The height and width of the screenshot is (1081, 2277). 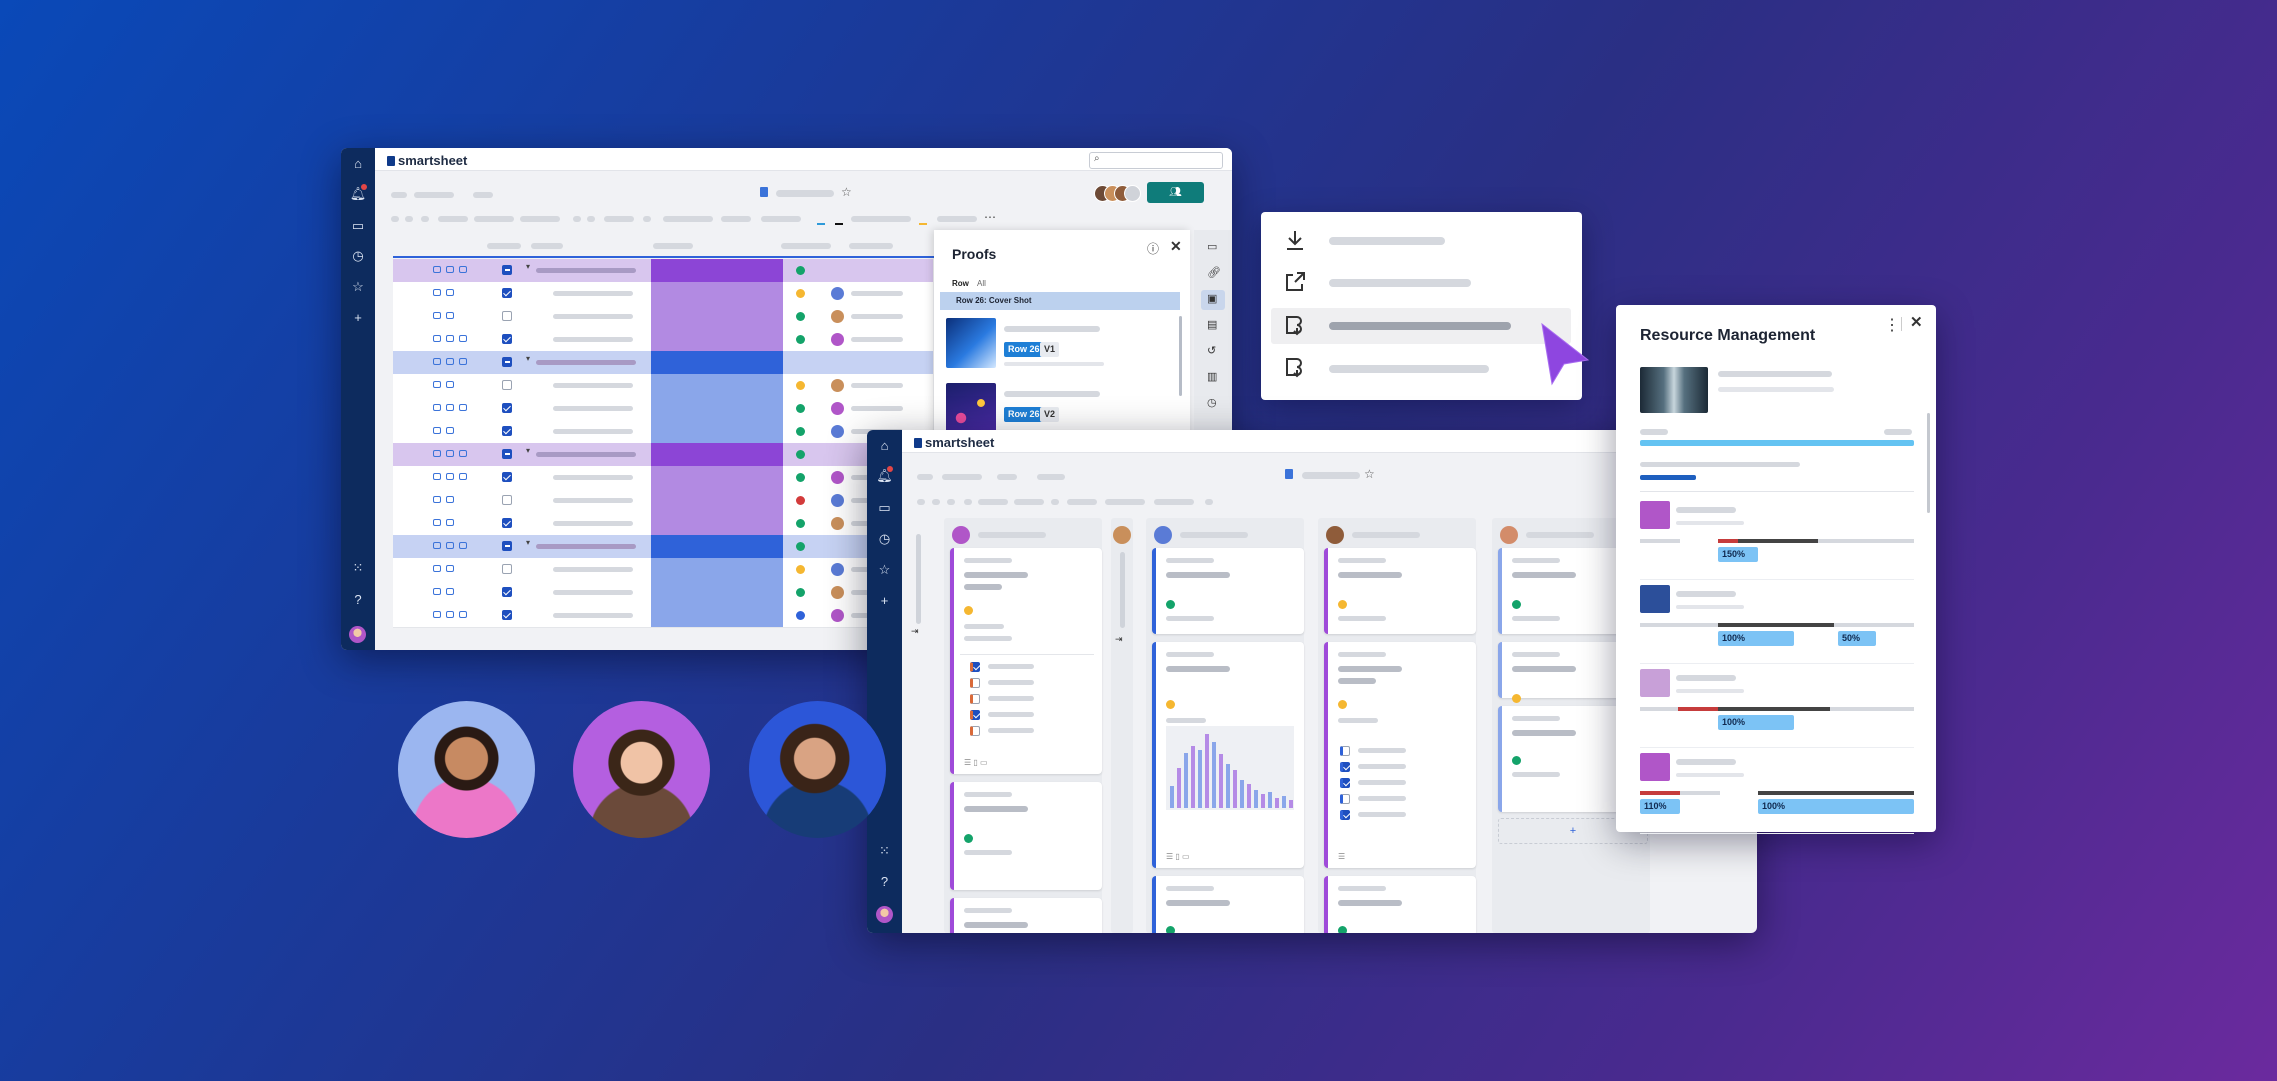 I want to click on close-icon: ✕, so click(x=1176, y=246).